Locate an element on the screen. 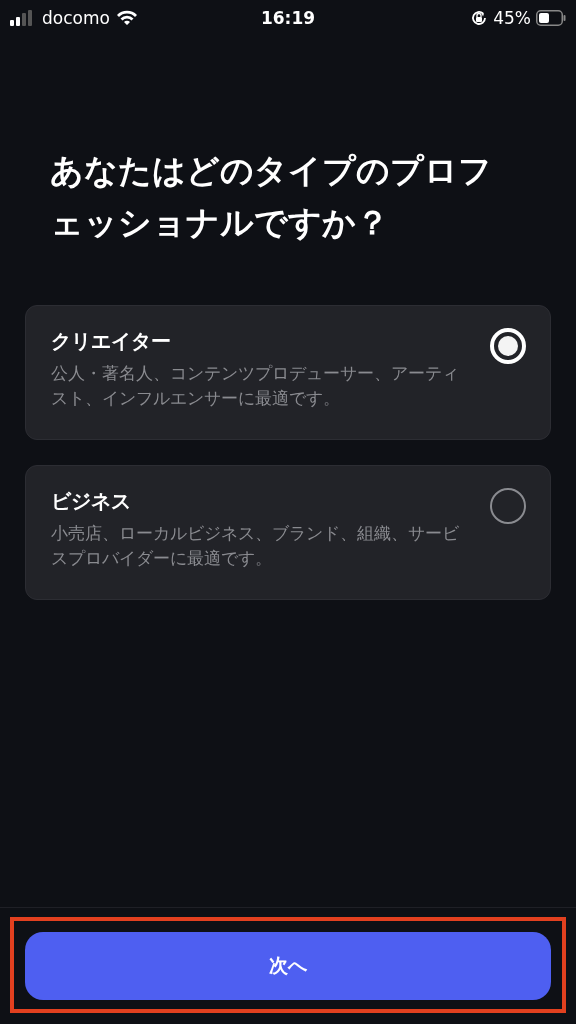 This screenshot has height=1024, width=576. option-card: クリエイター 公人・著名人、コンテンツプロデューサー、アーティスト、インフルエンサーに最適です。 is located at coordinates (288, 372).